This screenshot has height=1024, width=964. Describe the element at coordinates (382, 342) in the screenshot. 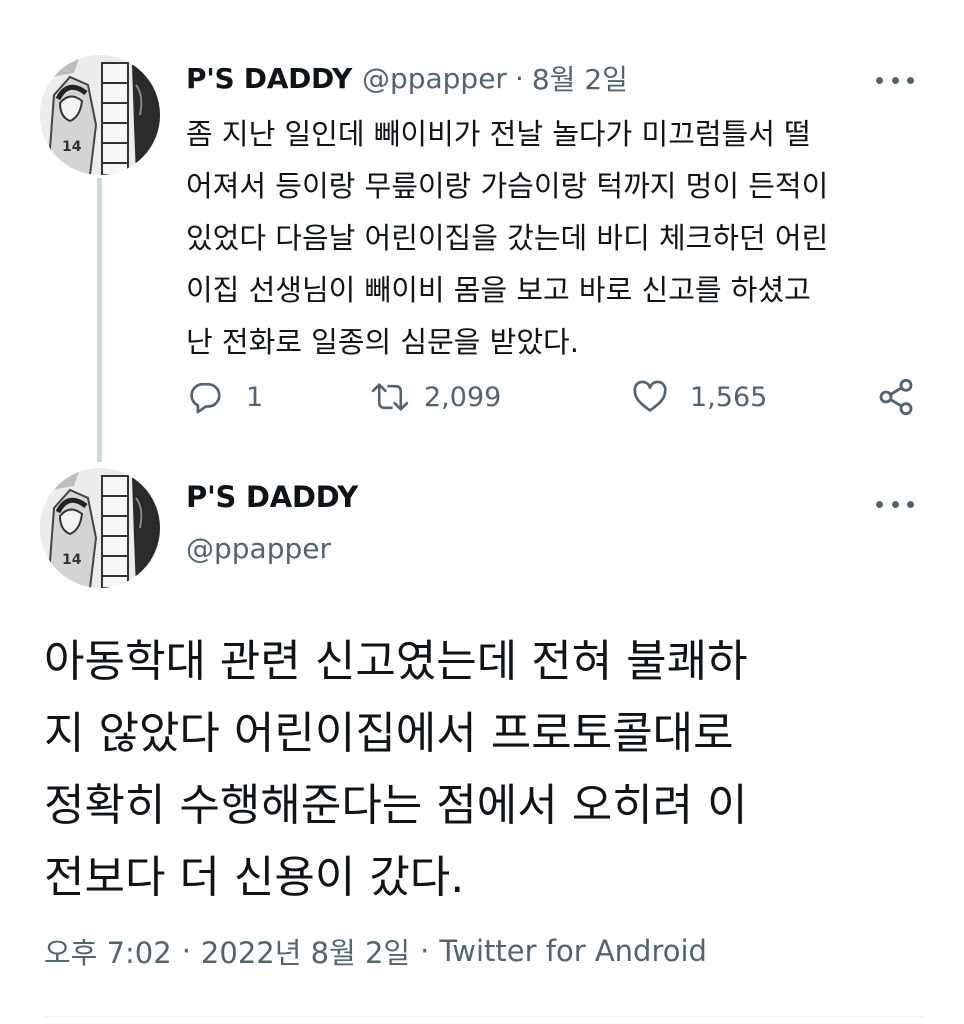

I see `tweet-text-line: 난 전화로 일종의 심문을 받았다.` at that location.